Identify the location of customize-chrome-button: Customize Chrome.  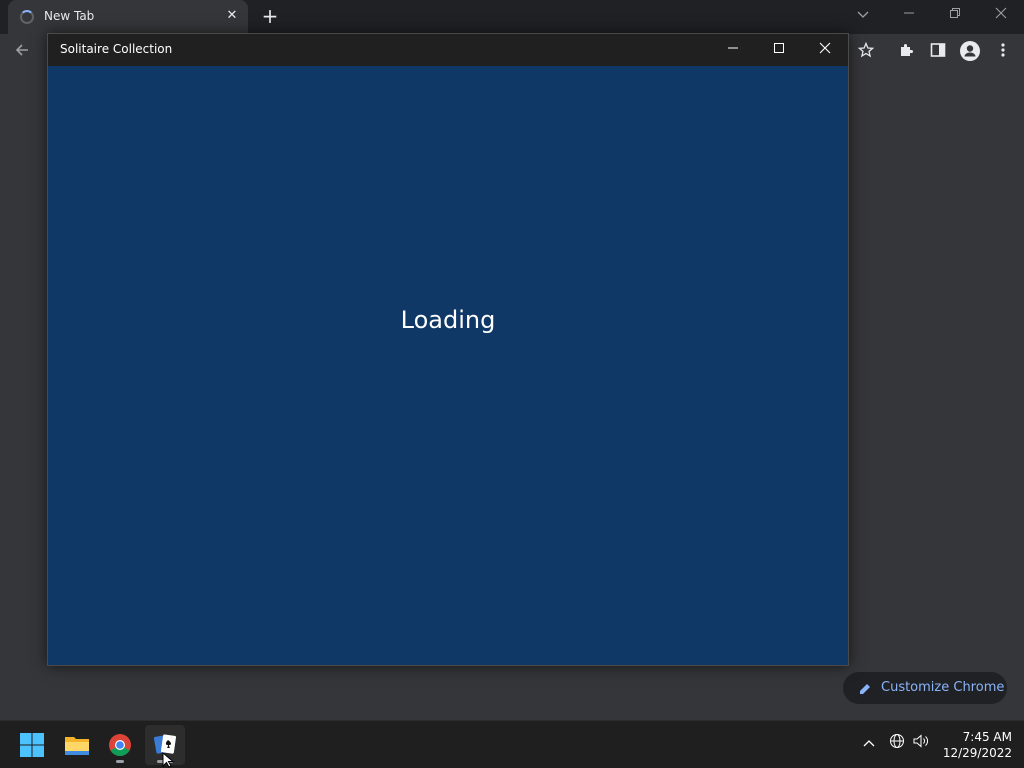
(925, 688).